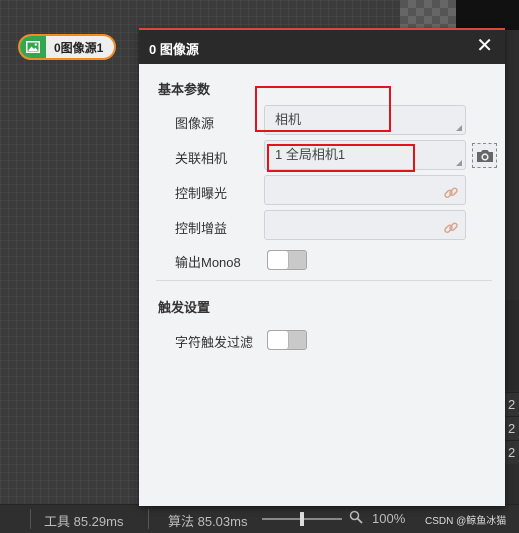  What do you see at coordinates (365, 190) in the screenshot?
I see `exposure-control-field` at bounding box center [365, 190].